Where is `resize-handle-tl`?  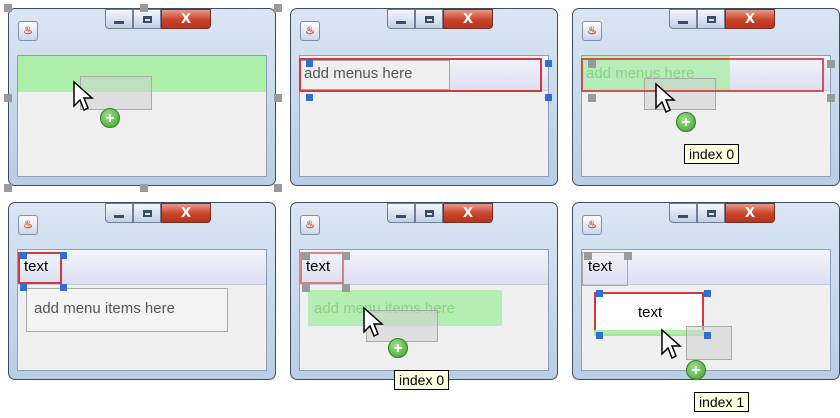 resize-handle-tl is located at coordinates (8, 8).